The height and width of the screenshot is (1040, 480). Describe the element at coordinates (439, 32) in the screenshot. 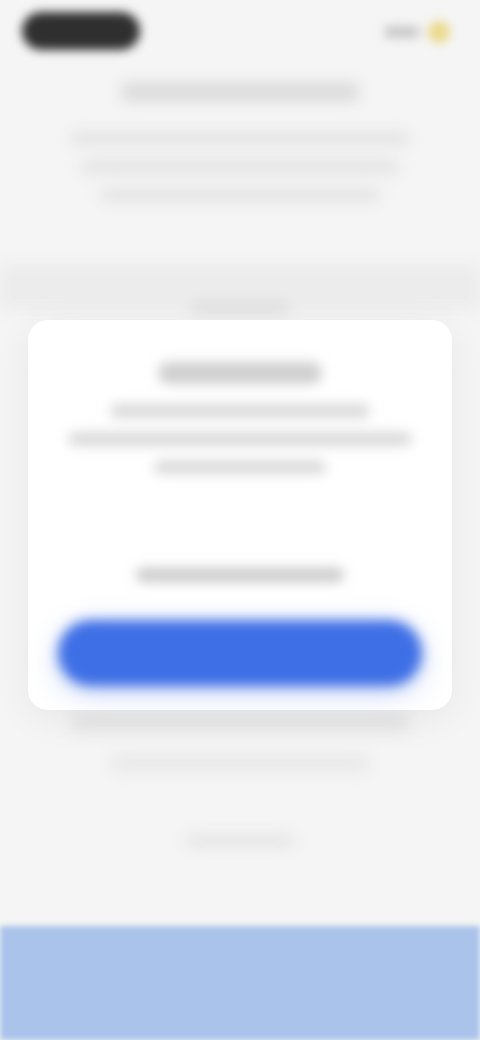

I see `battery-icon` at that location.